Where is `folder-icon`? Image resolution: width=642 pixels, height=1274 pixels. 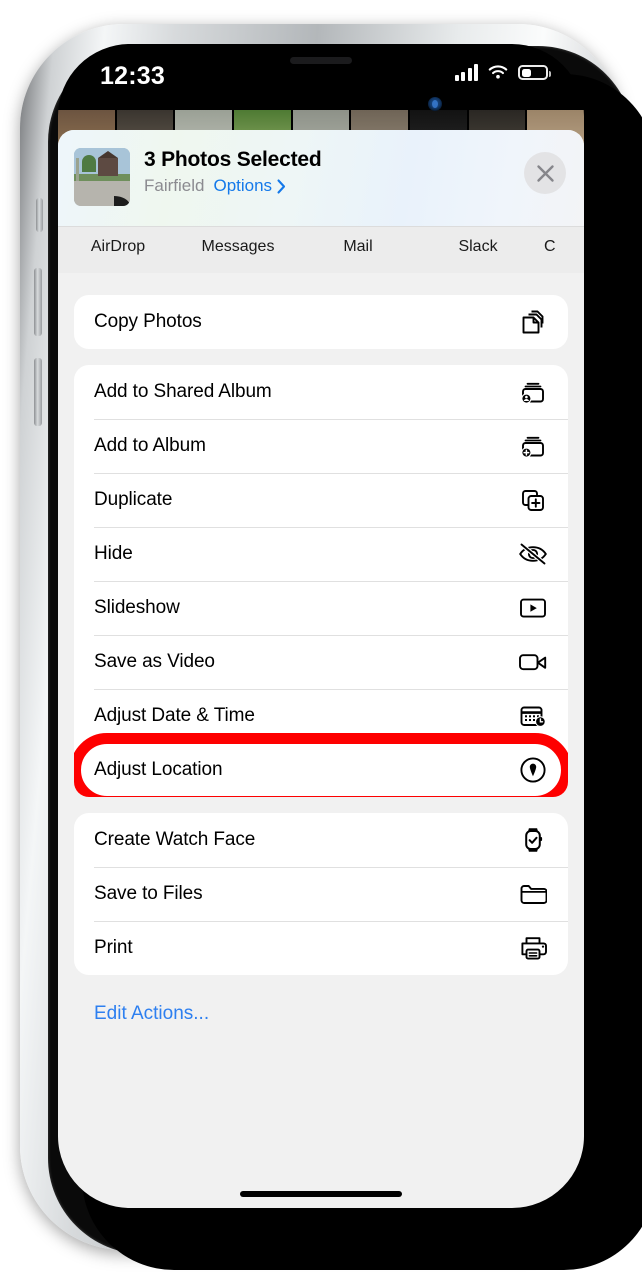
folder-icon is located at coordinates (533, 894).